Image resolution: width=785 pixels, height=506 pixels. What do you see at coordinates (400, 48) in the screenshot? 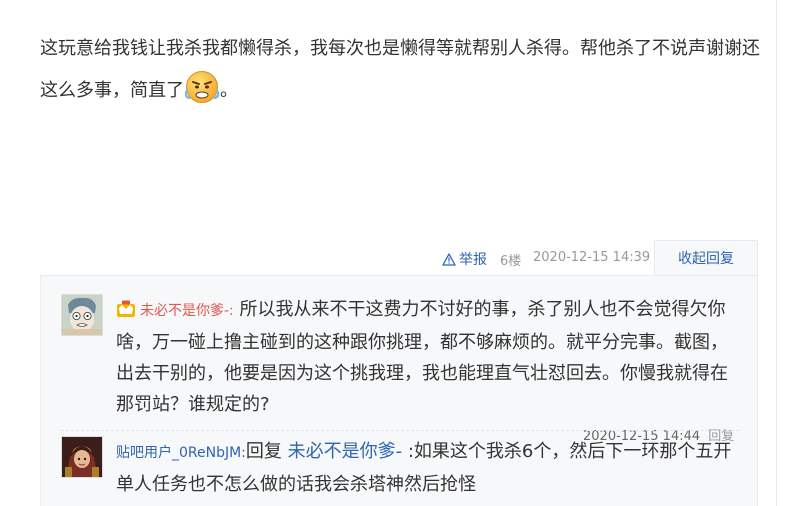
I see `post-text-line-1: 这玩意给我钱让我杀我都懒得杀，我每次也是懒得等就帮别人杀得。帮他杀了不说声谢谢还` at bounding box center [400, 48].